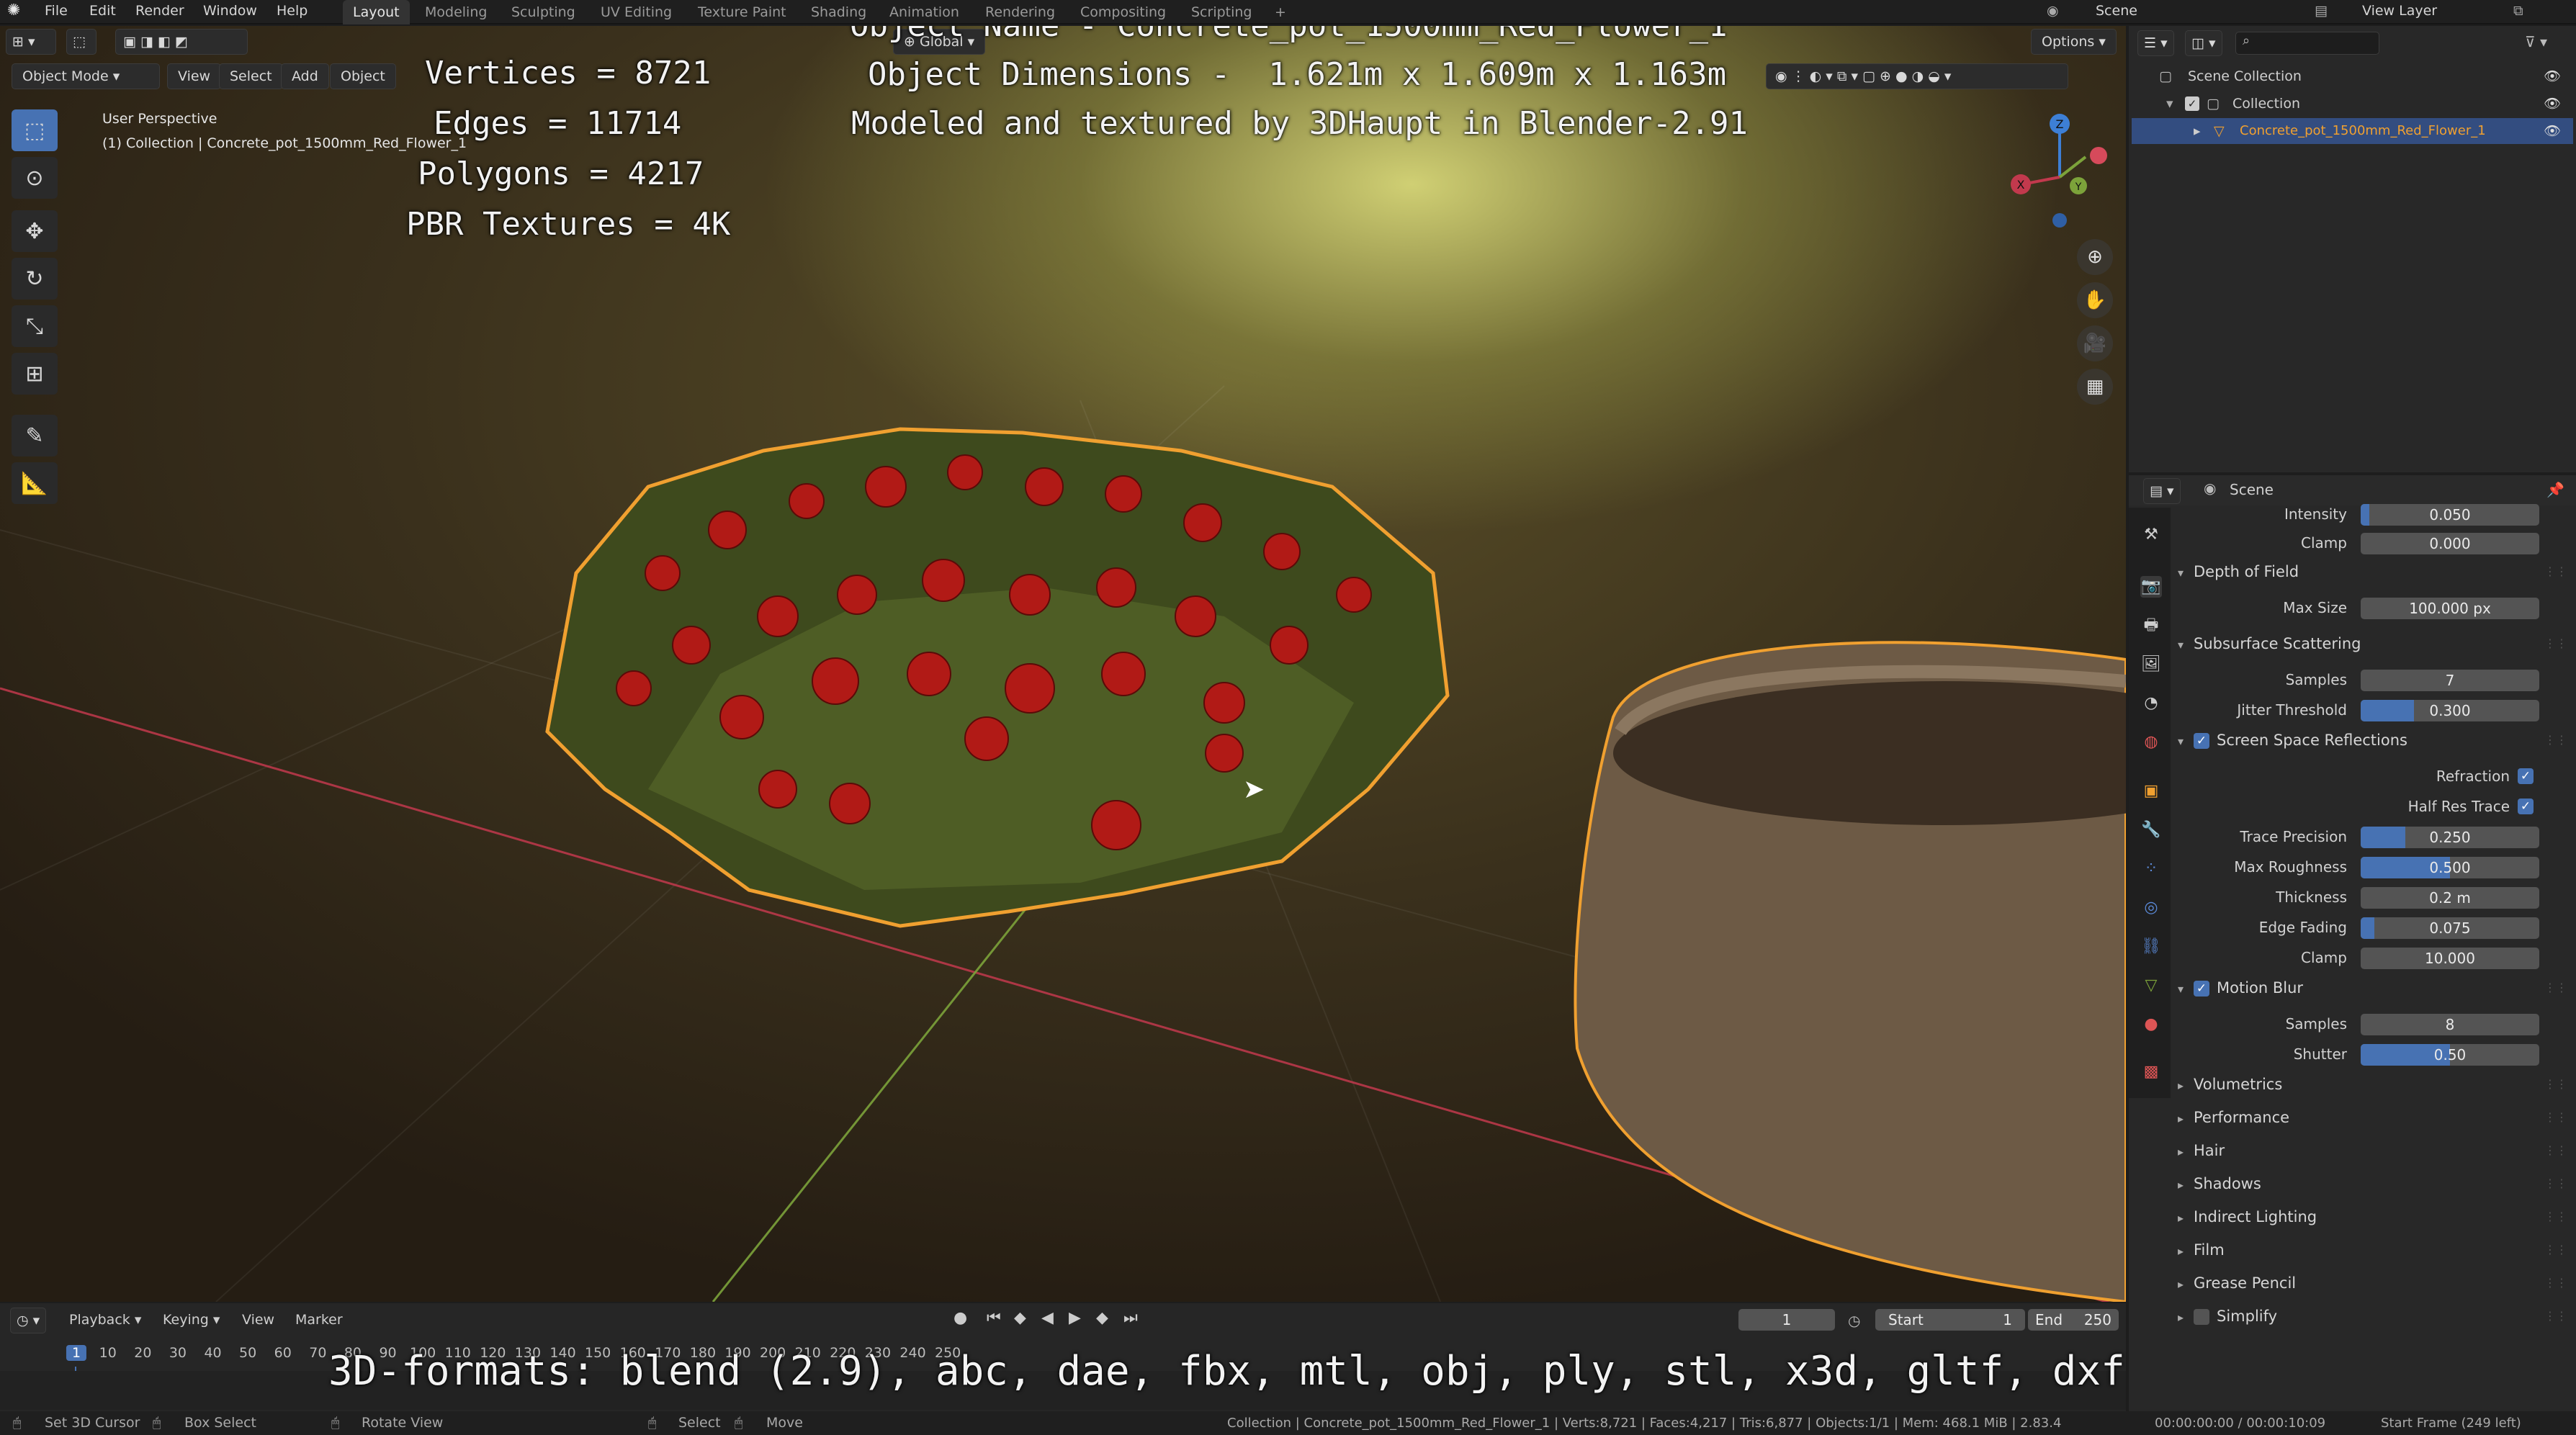  What do you see at coordinates (2352, 741) in the screenshot?
I see `panel-section-screen-space-reflections: ▾ ✓ Screen Space Reflections ⋮⋮` at bounding box center [2352, 741].